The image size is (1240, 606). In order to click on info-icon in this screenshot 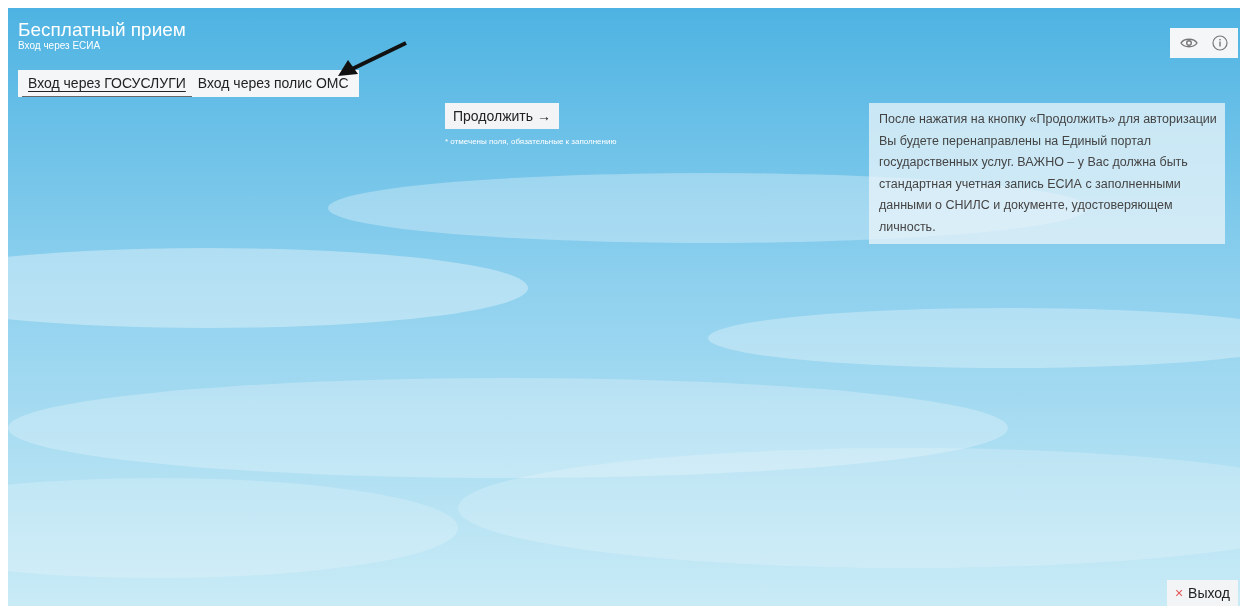, I will do `click(1220, 43)`.